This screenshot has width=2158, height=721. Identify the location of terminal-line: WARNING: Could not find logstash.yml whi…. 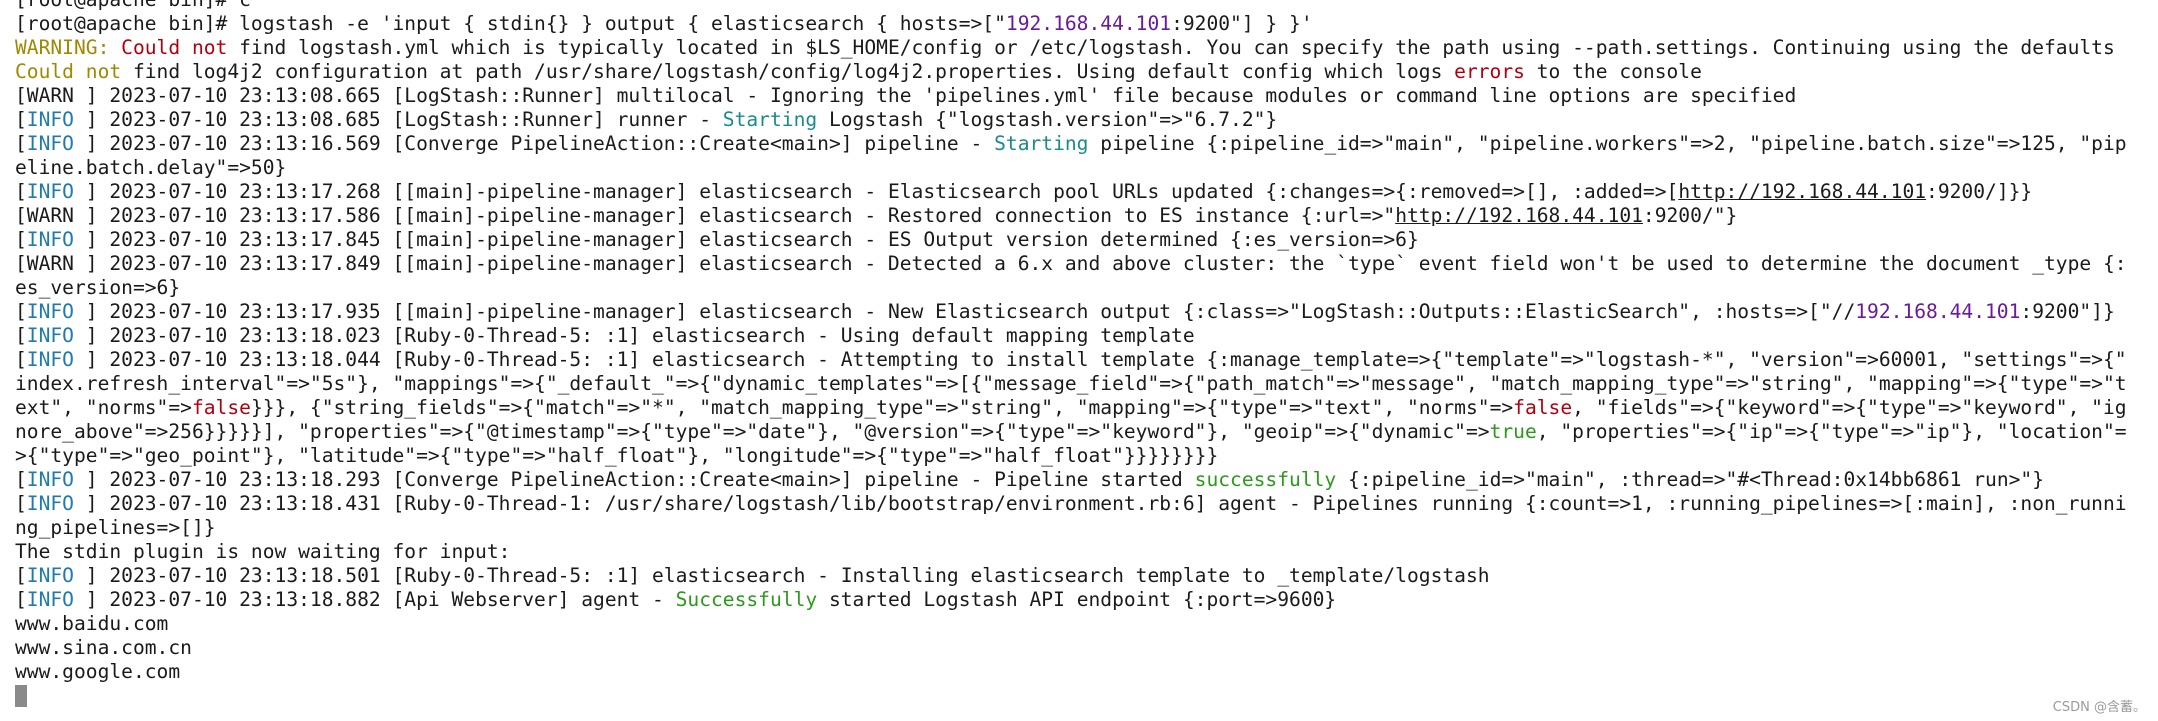
(1086, 48).